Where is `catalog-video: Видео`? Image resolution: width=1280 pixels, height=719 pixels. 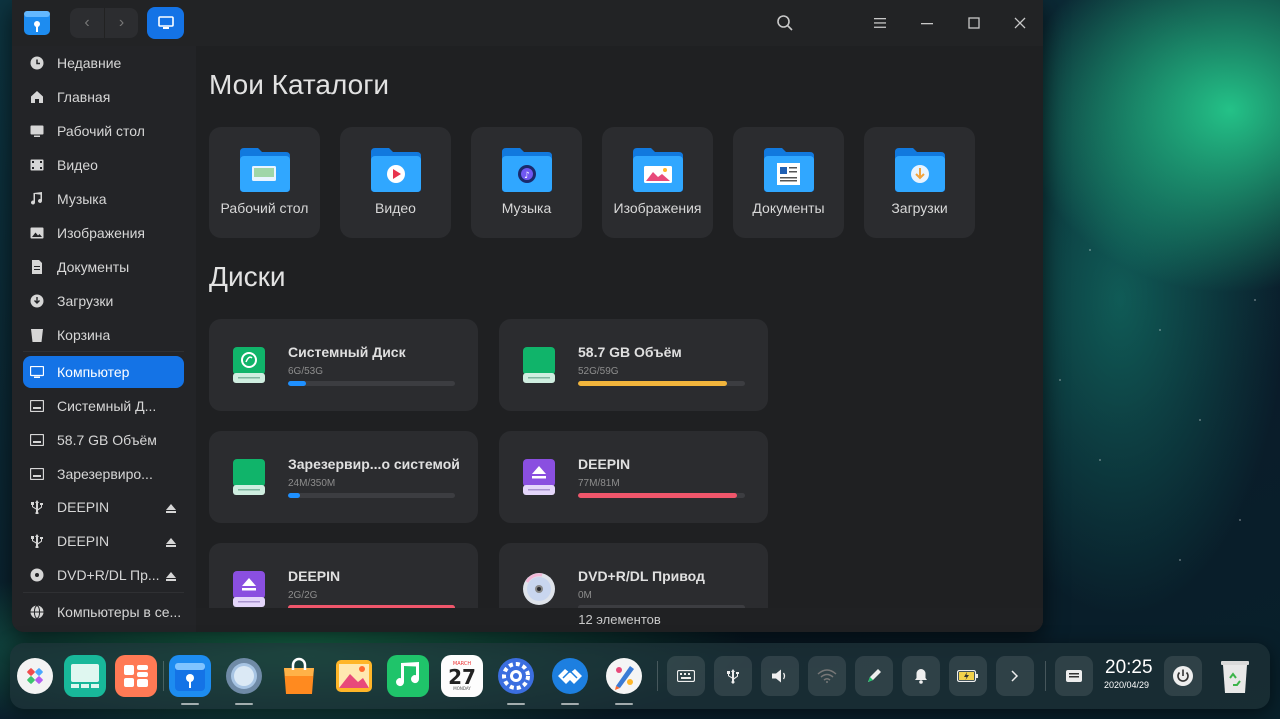 catalog-video: Видео is located at coordinates (395, 182).